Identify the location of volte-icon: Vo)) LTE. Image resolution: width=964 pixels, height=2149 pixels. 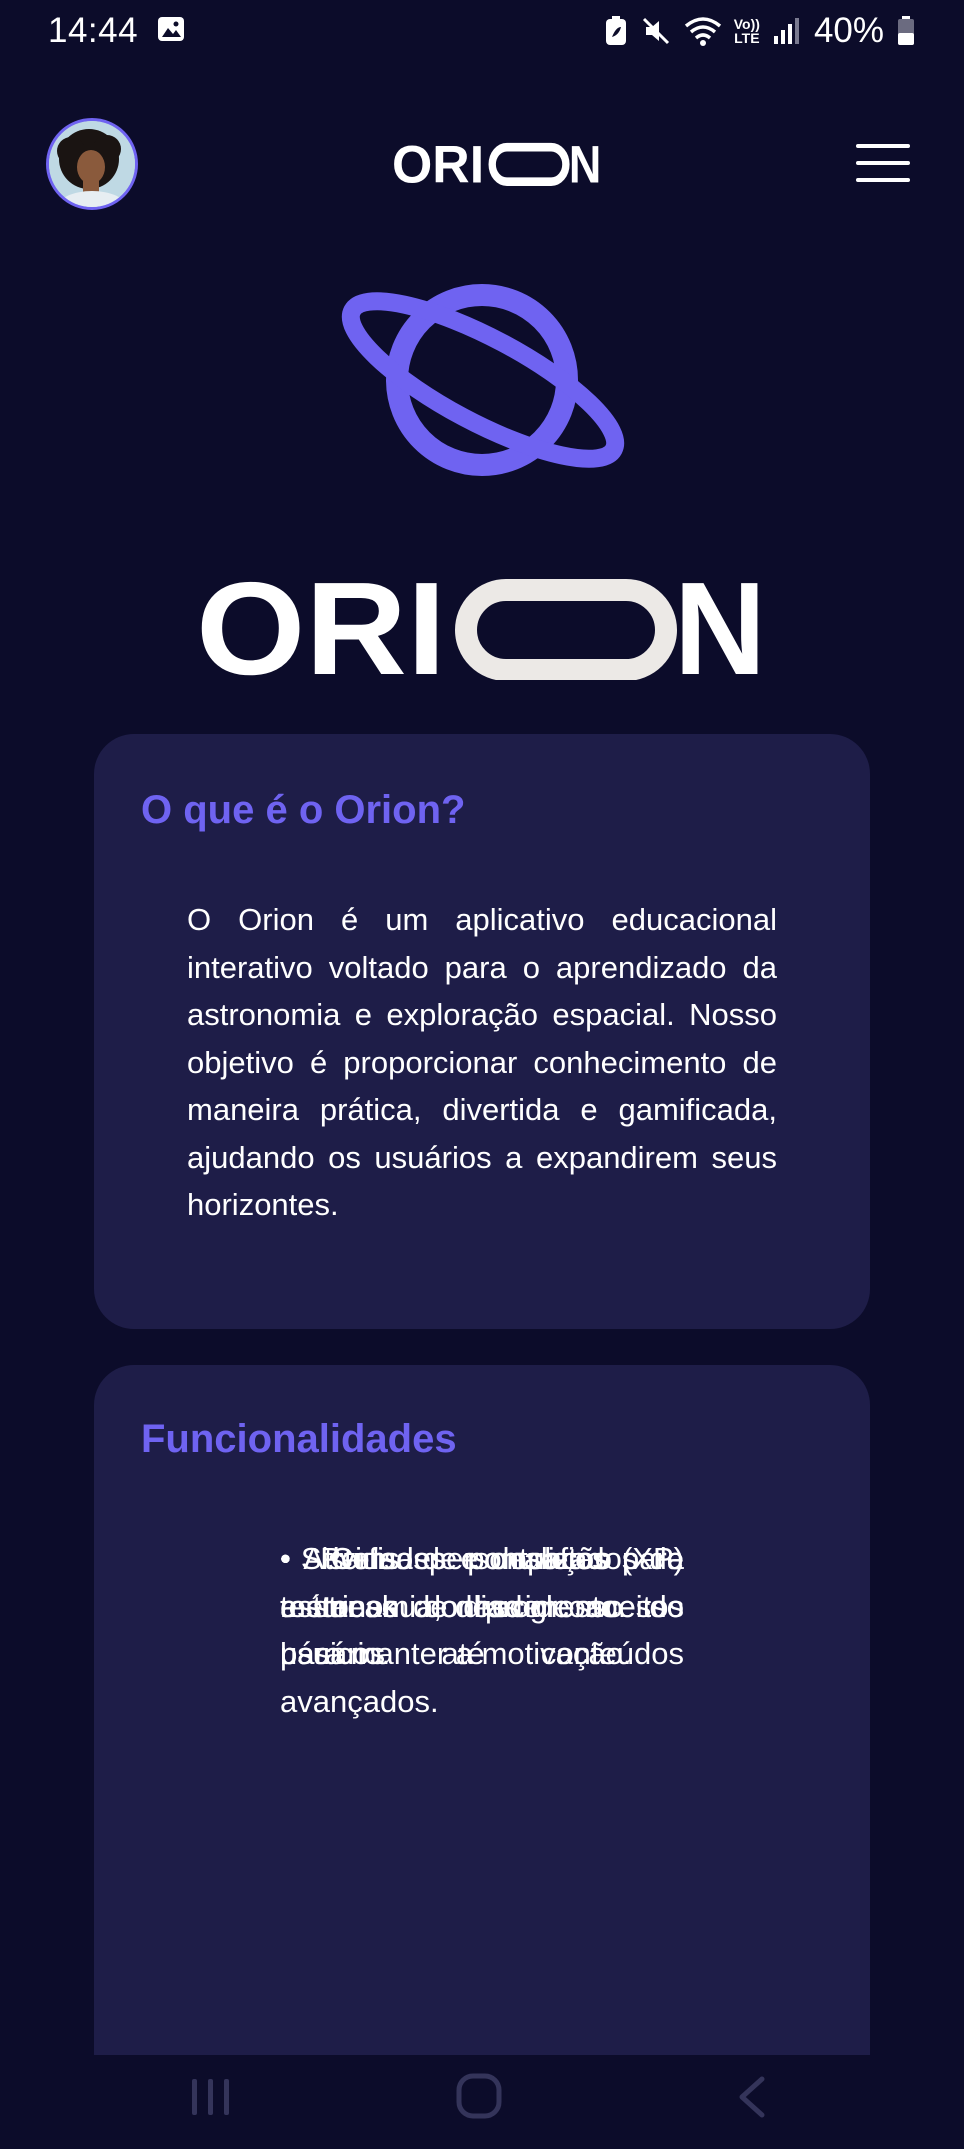
(747, 31).